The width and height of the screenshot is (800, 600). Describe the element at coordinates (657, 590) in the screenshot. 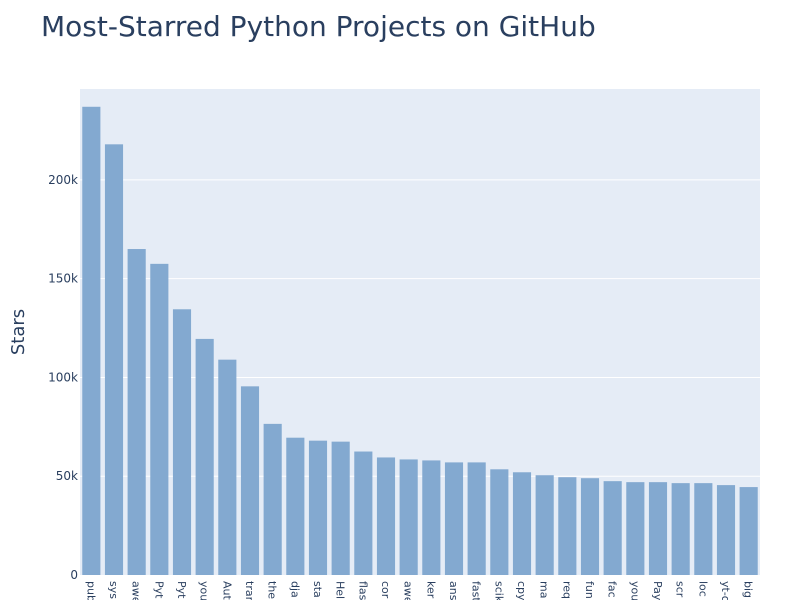

I see `x-tick-label: Pay` at that location.